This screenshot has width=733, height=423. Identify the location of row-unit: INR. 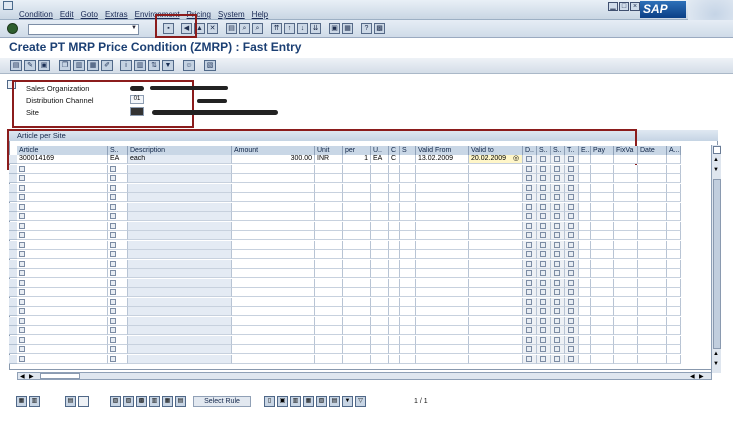
(329, 159).